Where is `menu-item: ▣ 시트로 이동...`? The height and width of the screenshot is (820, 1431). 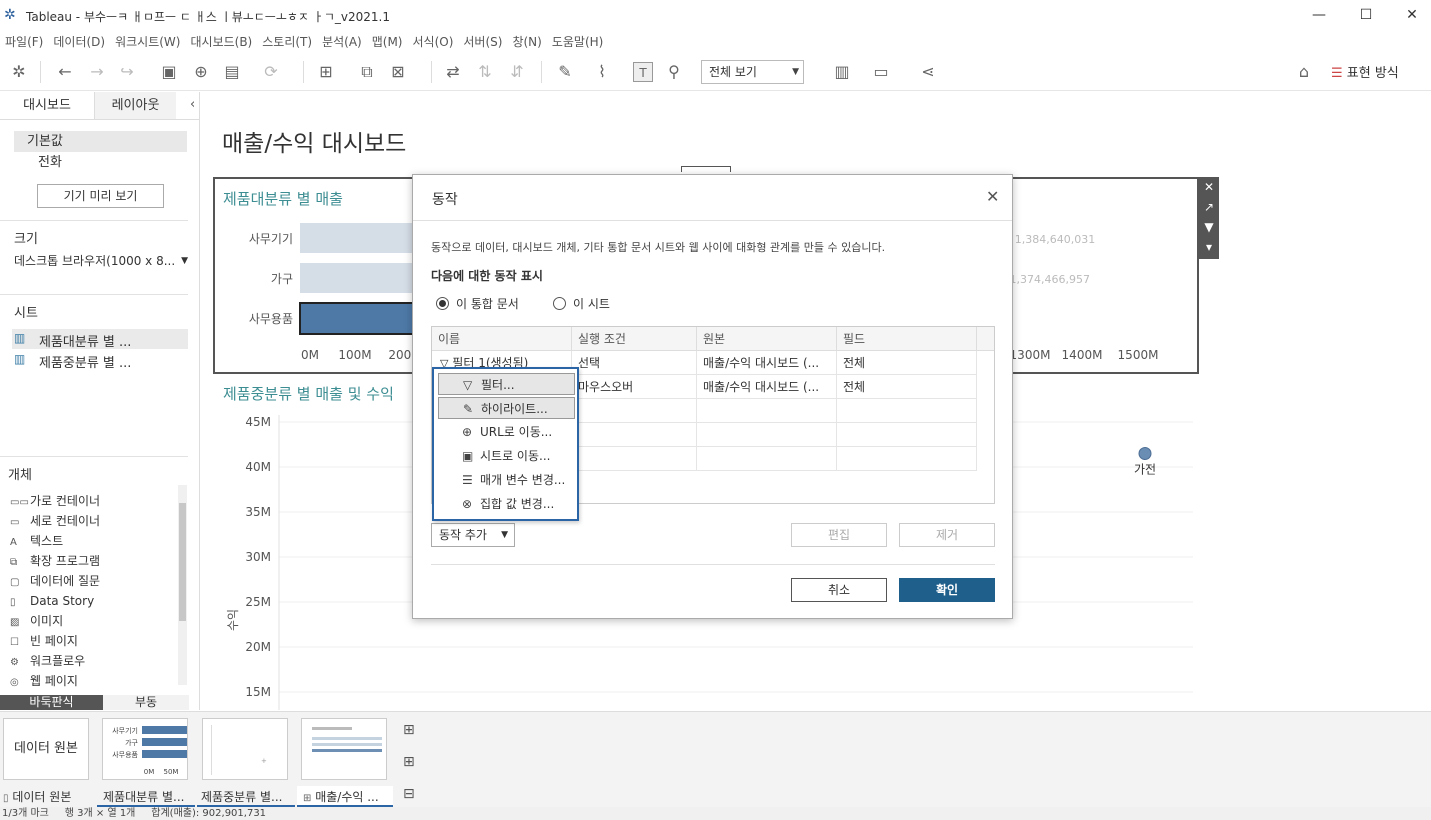 menu-item: ▣ 시트로 이동... is located at coordinates (506, 456).